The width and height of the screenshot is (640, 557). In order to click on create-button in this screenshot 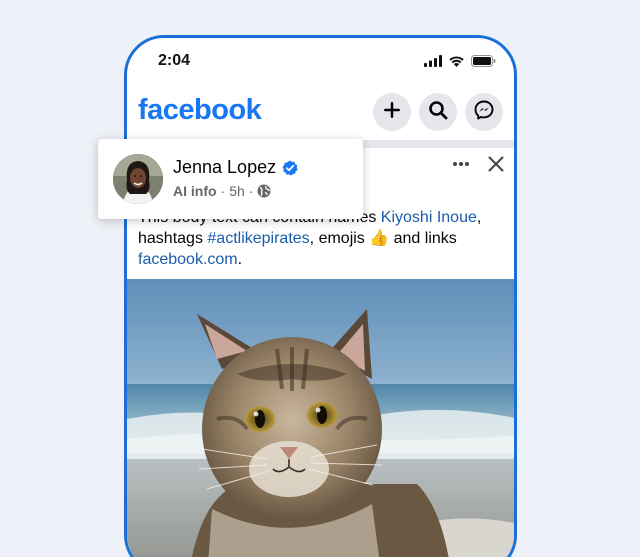, I will do `click(392, 112)`.